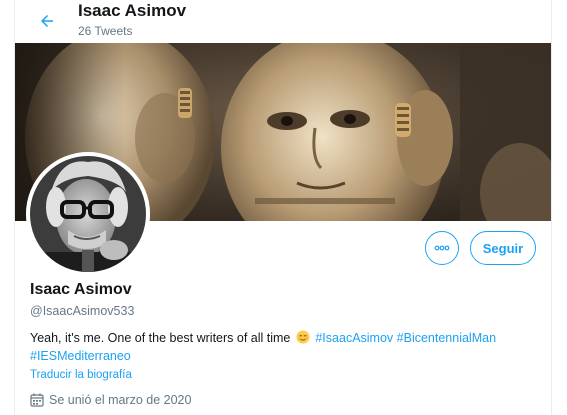 This screenshot has height=415, width=567. I want to click on profile-header: Isaac Asimov 26 Tweets, so click(283, 21).